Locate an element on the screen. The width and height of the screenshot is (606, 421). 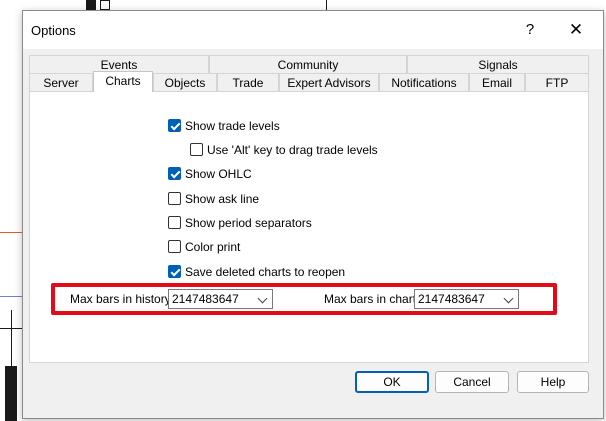
tab-expert-advisors: Expert Advisors is located at coordinates (329, 82).